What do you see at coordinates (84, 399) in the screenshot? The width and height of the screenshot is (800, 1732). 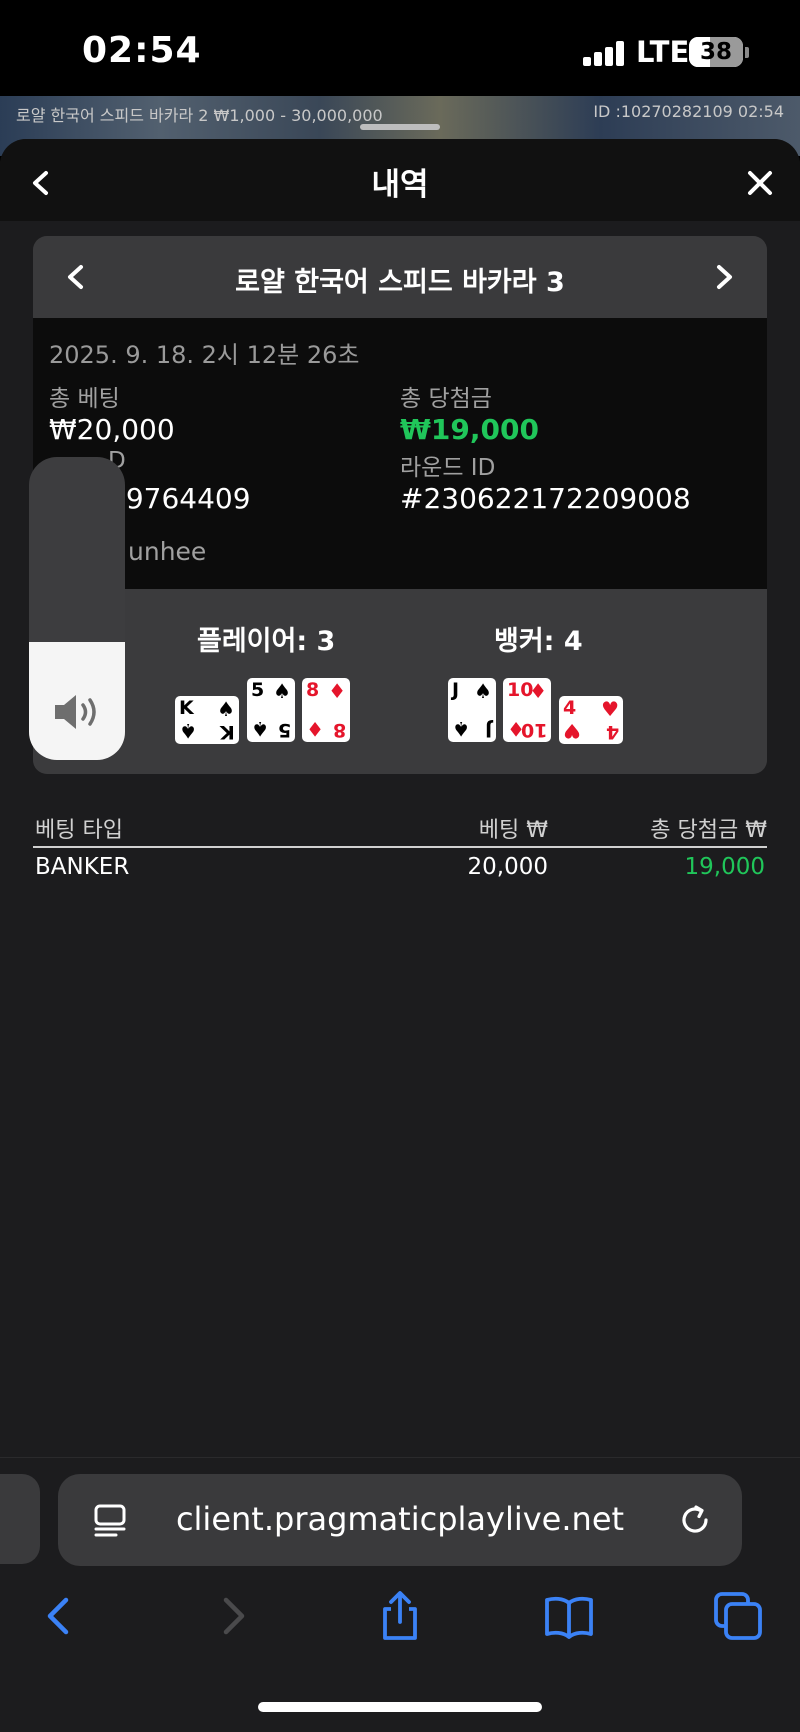 I see `total-bet-label: 총 베팅` at bounding box center [84, 399].